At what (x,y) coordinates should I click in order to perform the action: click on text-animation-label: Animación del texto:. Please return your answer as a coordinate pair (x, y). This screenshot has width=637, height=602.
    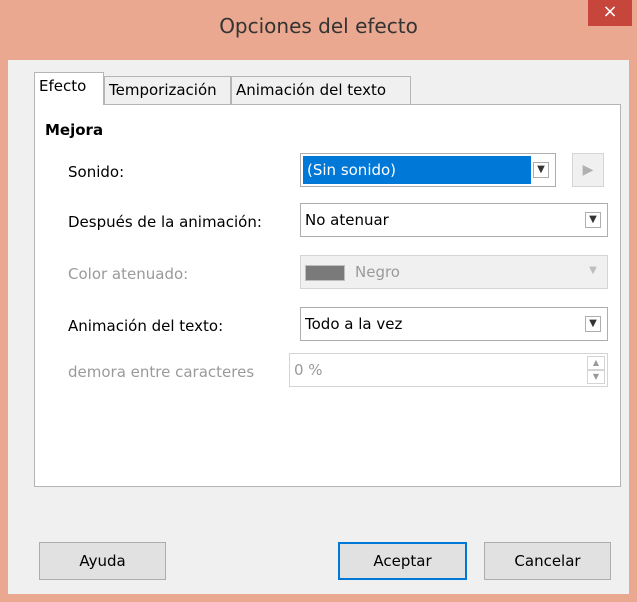
    Looking at the image, I should click on (146, 326).